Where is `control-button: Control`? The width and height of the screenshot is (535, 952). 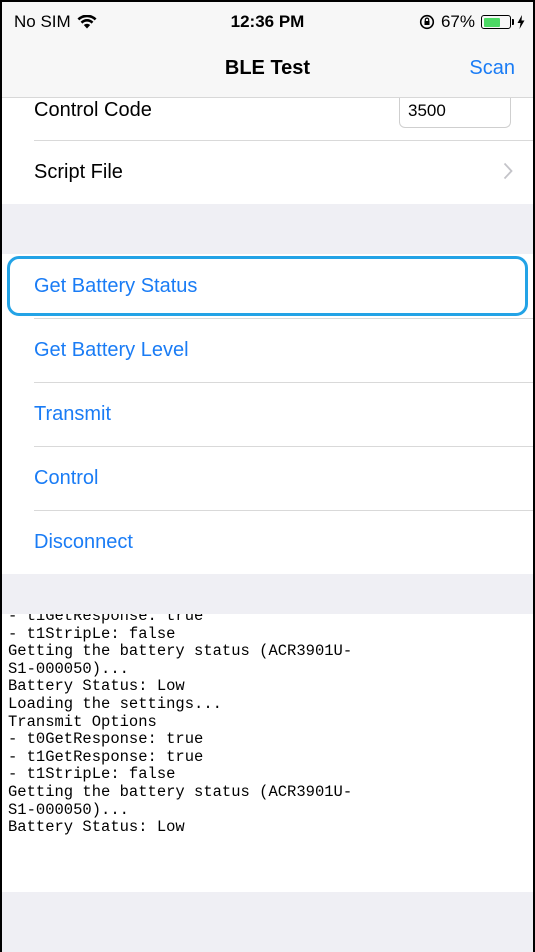 control-button: Control is located at coordinates (267, 478).